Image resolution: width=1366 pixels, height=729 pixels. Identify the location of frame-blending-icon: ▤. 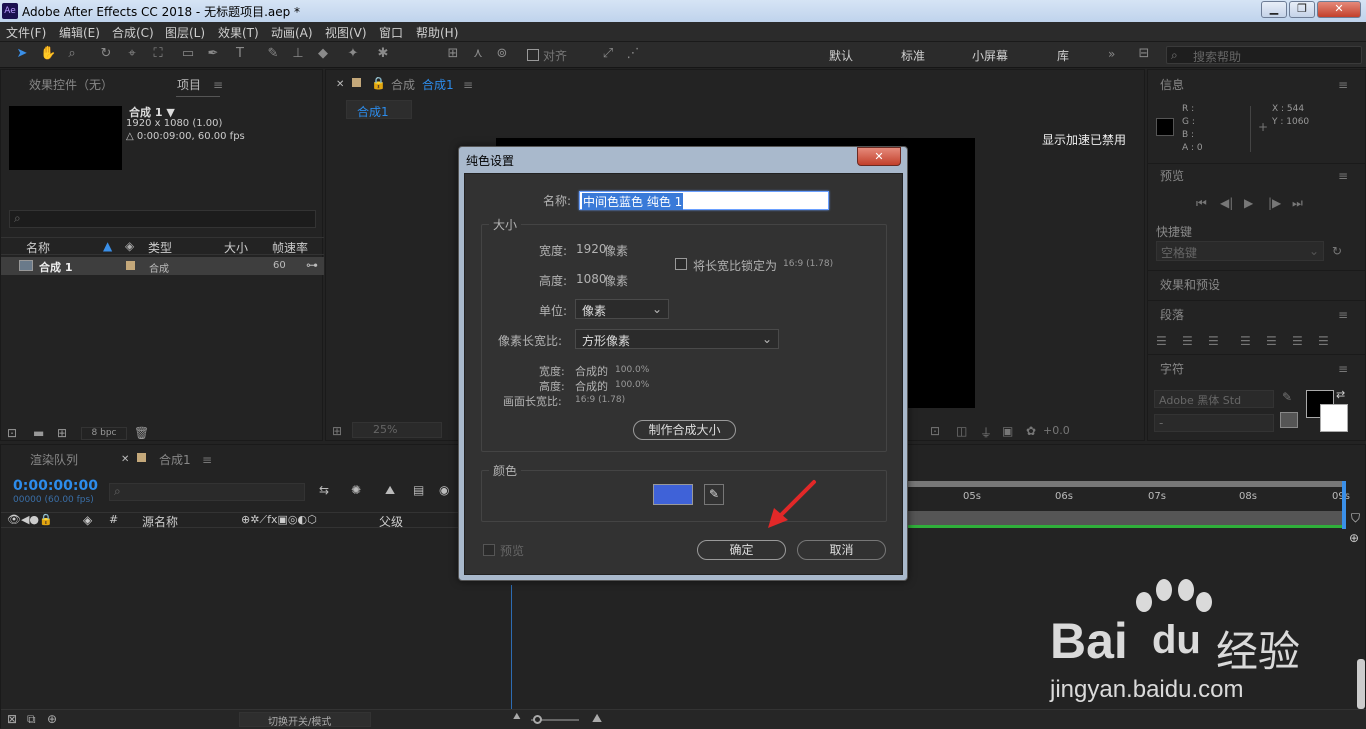
(418, 490).